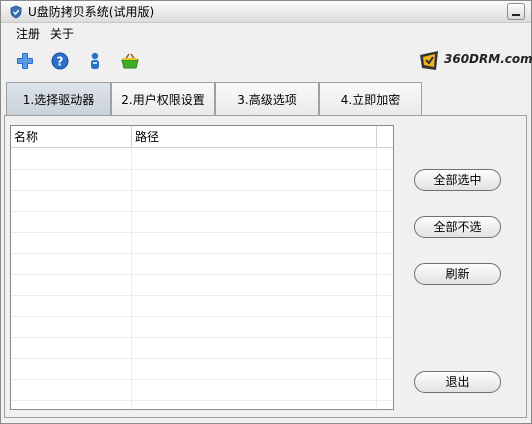 This screenshot has height=424, width=532. Describe the element at coordinates (516, 11) in the screenshot. I see `minimize-button` at that location.